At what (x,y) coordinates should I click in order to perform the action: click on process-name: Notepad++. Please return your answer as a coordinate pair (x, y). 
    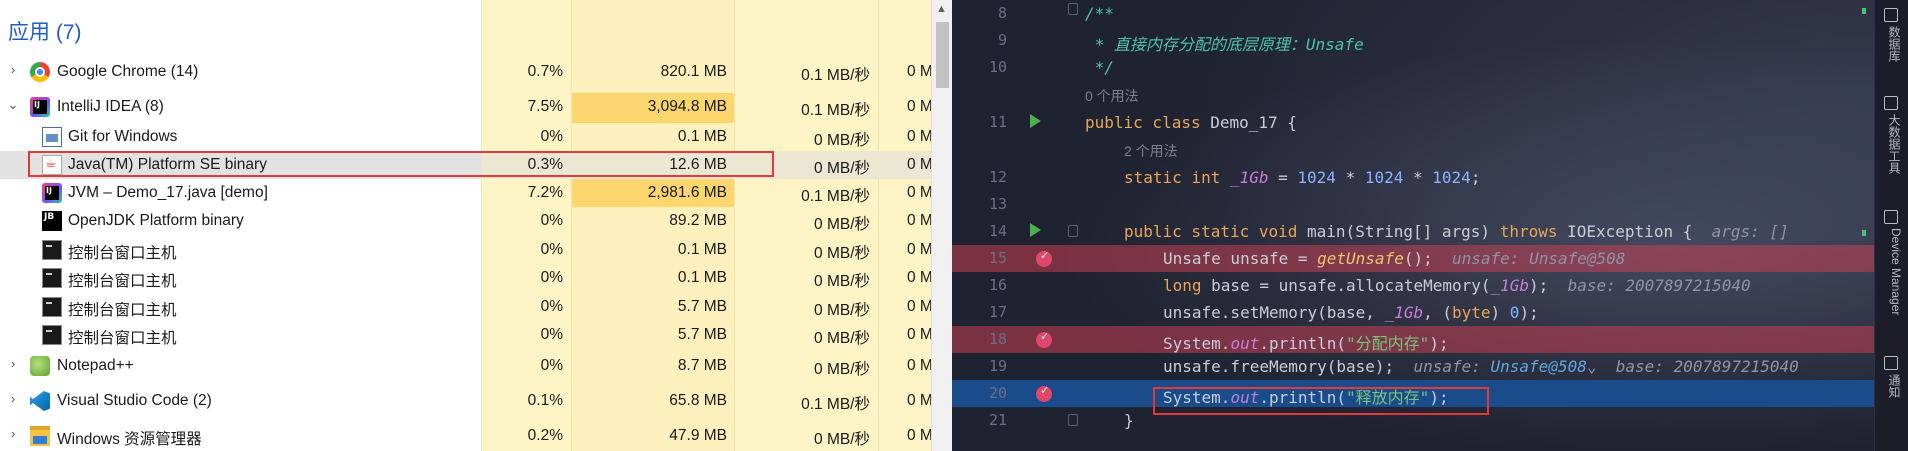
    Looking at the image, I should click on (95, 365).